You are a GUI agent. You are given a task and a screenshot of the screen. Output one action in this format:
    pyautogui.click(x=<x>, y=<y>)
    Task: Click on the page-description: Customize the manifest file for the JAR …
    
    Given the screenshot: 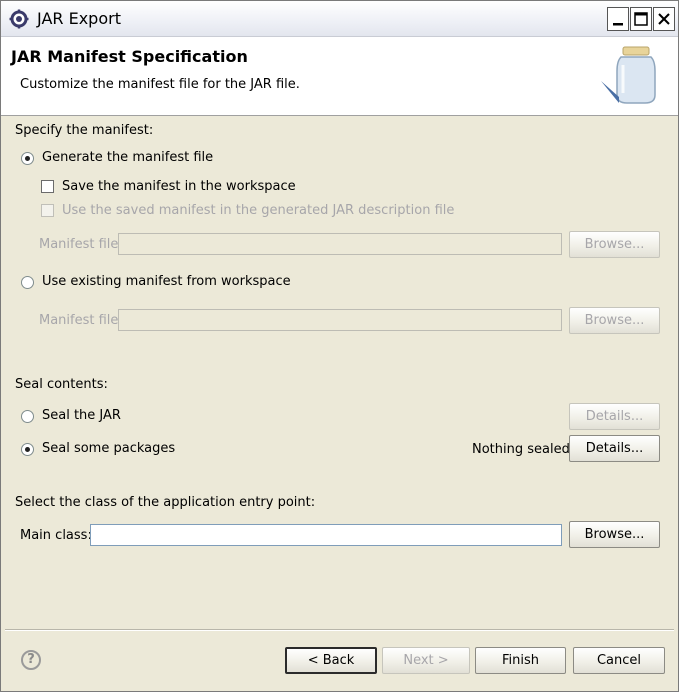 What is the action you would take?
    pyautogui.click(x=160, y=84)
    